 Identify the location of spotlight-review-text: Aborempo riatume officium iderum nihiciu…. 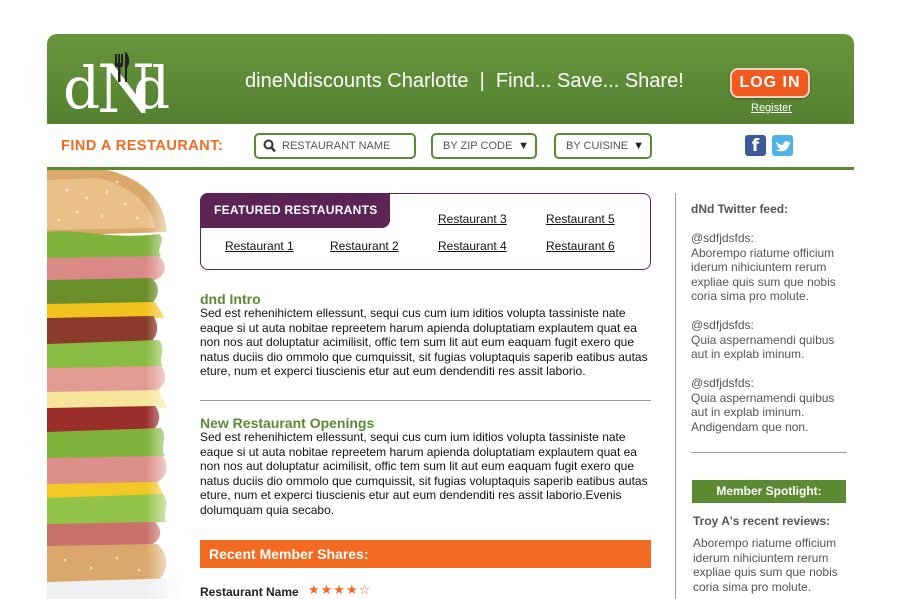
(765, 565).